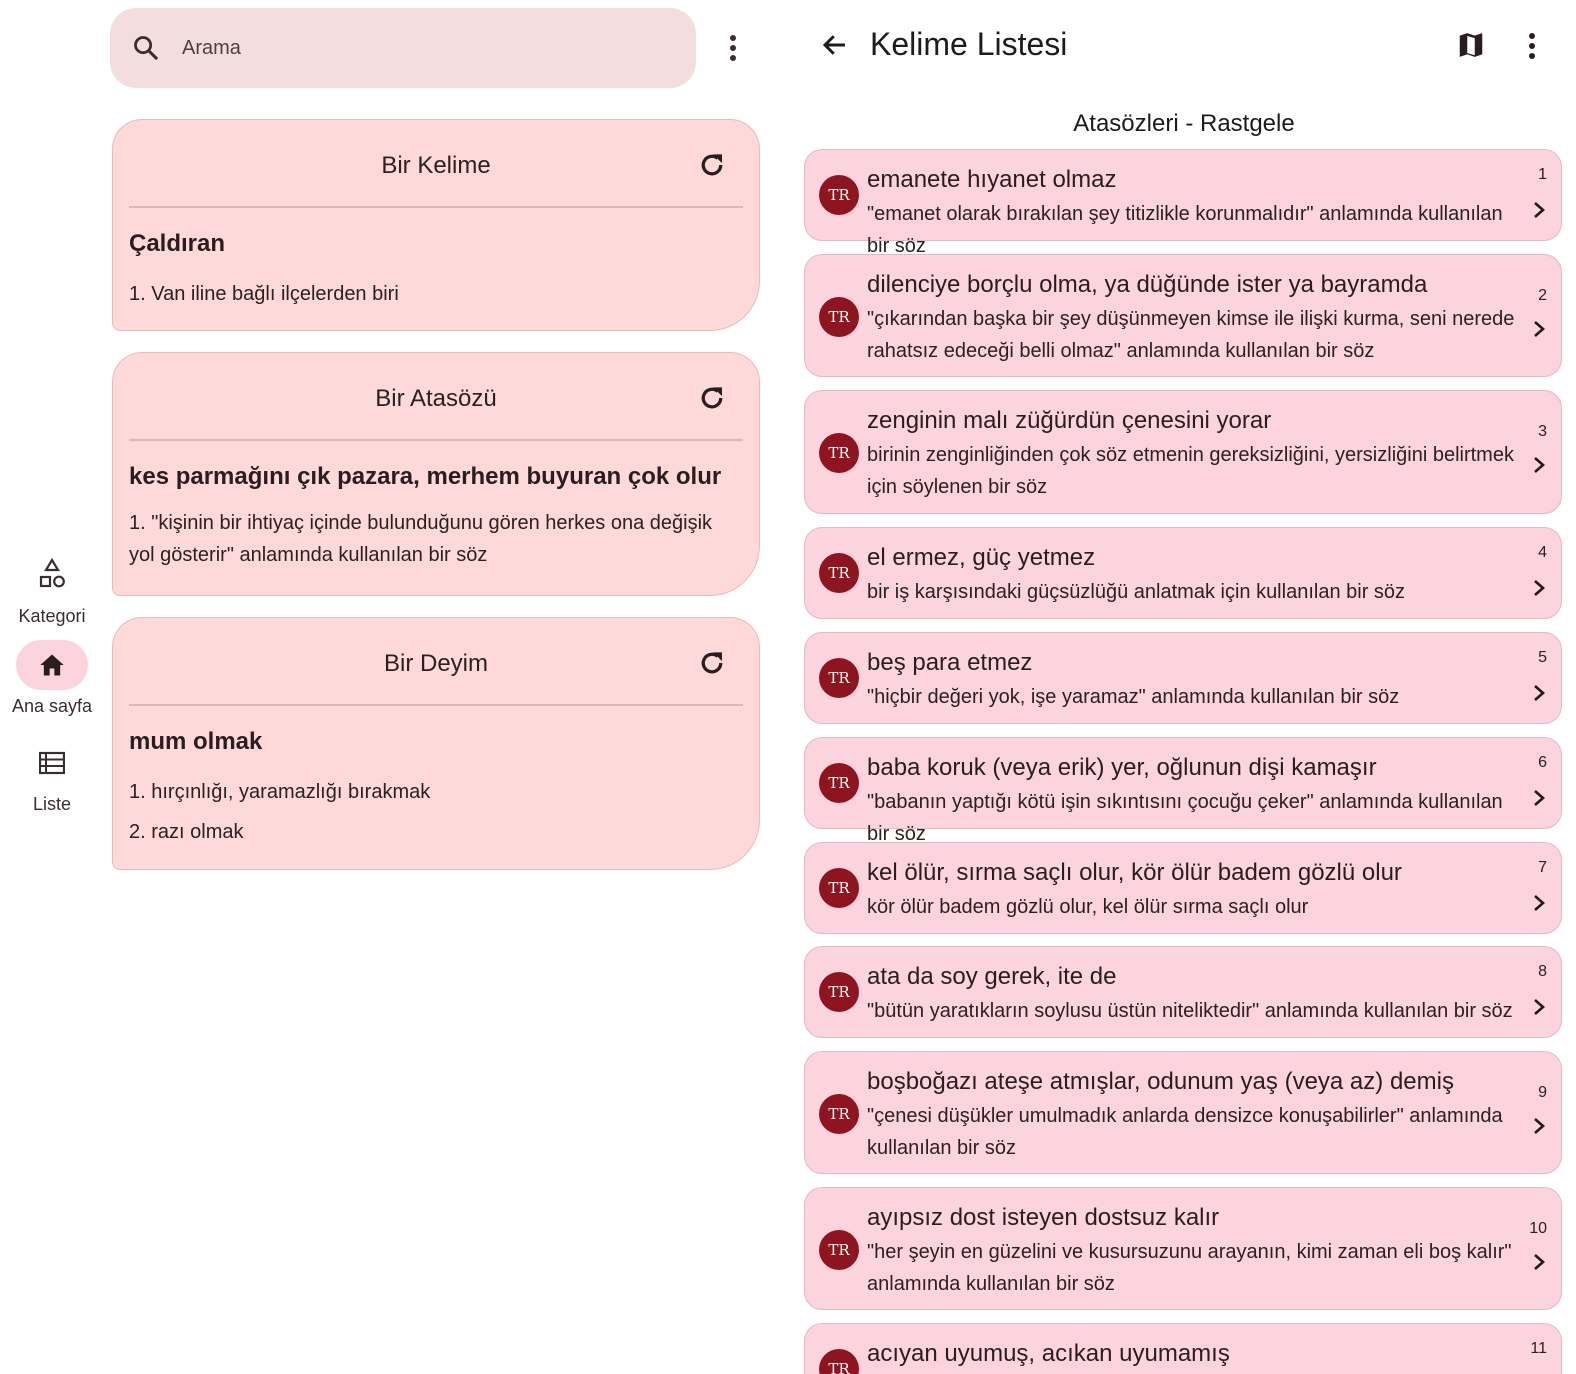  Describe the element at coordinates (52, 616) in the screenshot. I see `nav-label-kategori: Kategori` at that location.